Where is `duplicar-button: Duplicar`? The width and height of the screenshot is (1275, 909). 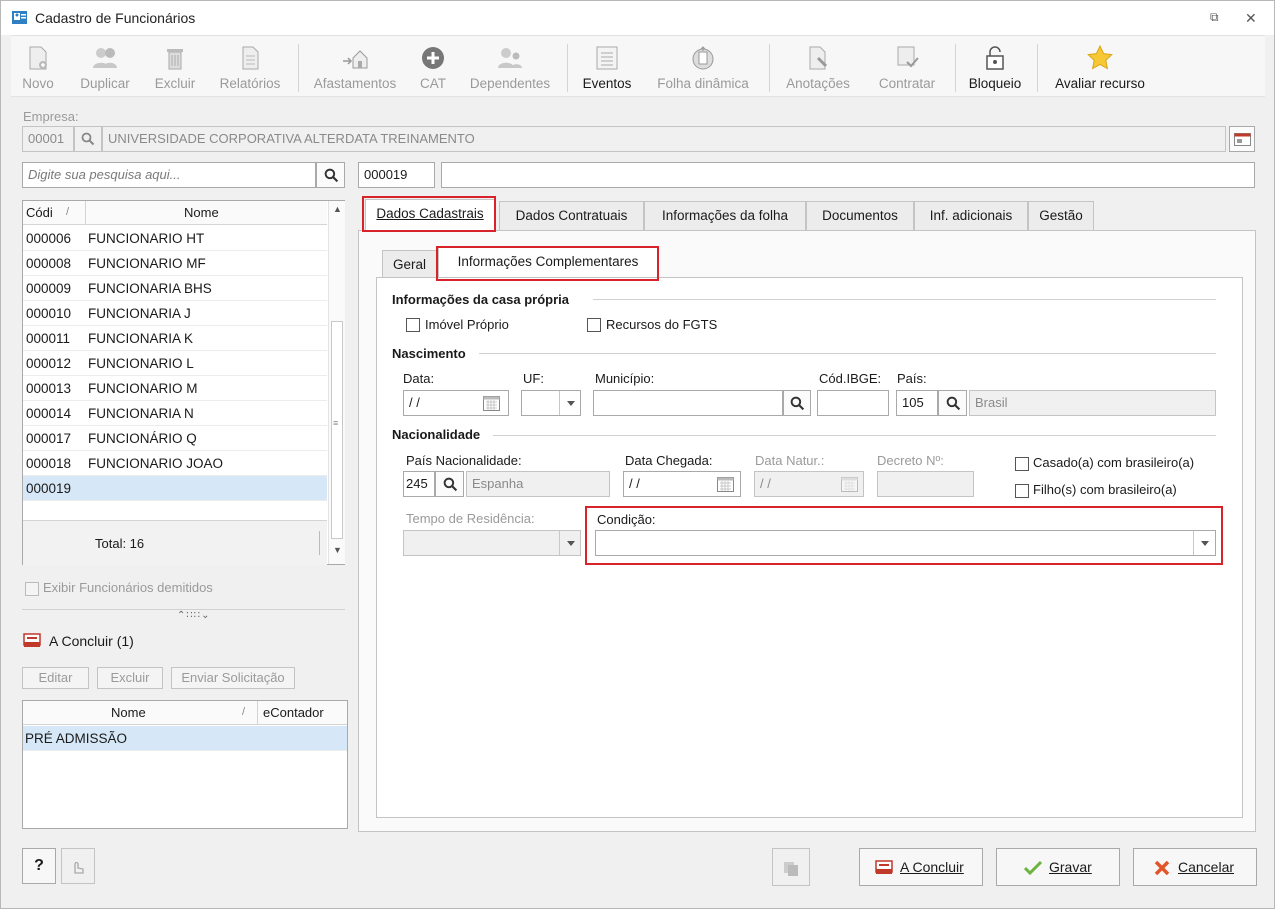 duplicar-button: Duplicar is located at coordinates (105, 68).